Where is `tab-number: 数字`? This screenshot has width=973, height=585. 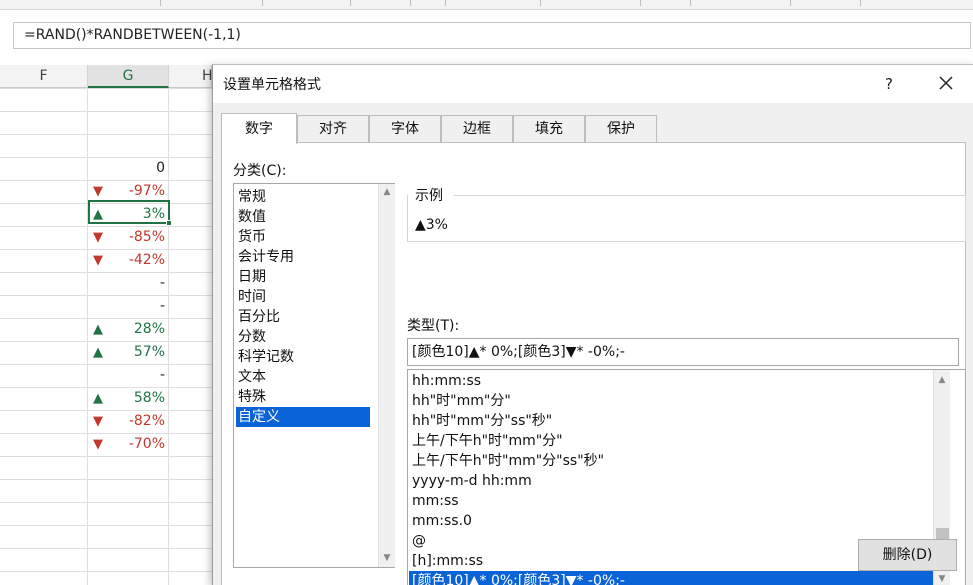
tab-number: 数字 is located at coordinates (259, 128).